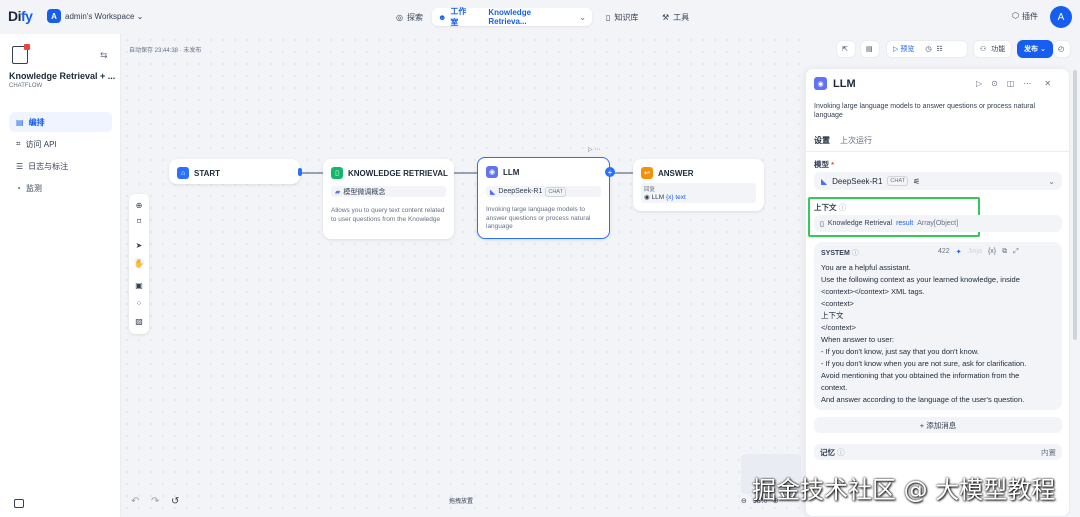 The width and height of the screenshot is (1080, 517). Describe the element at coordinates (1027, 83) in the screenshot. I see `more-icon: ⋯` at that location.